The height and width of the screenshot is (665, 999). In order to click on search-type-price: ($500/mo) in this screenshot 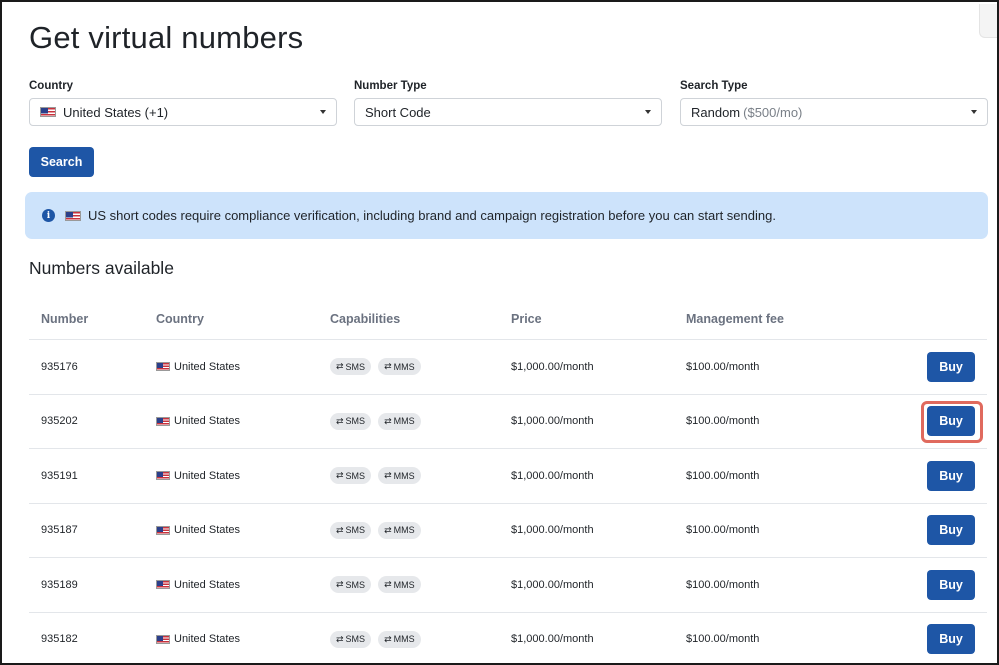, I will do `click(773, 112)`.